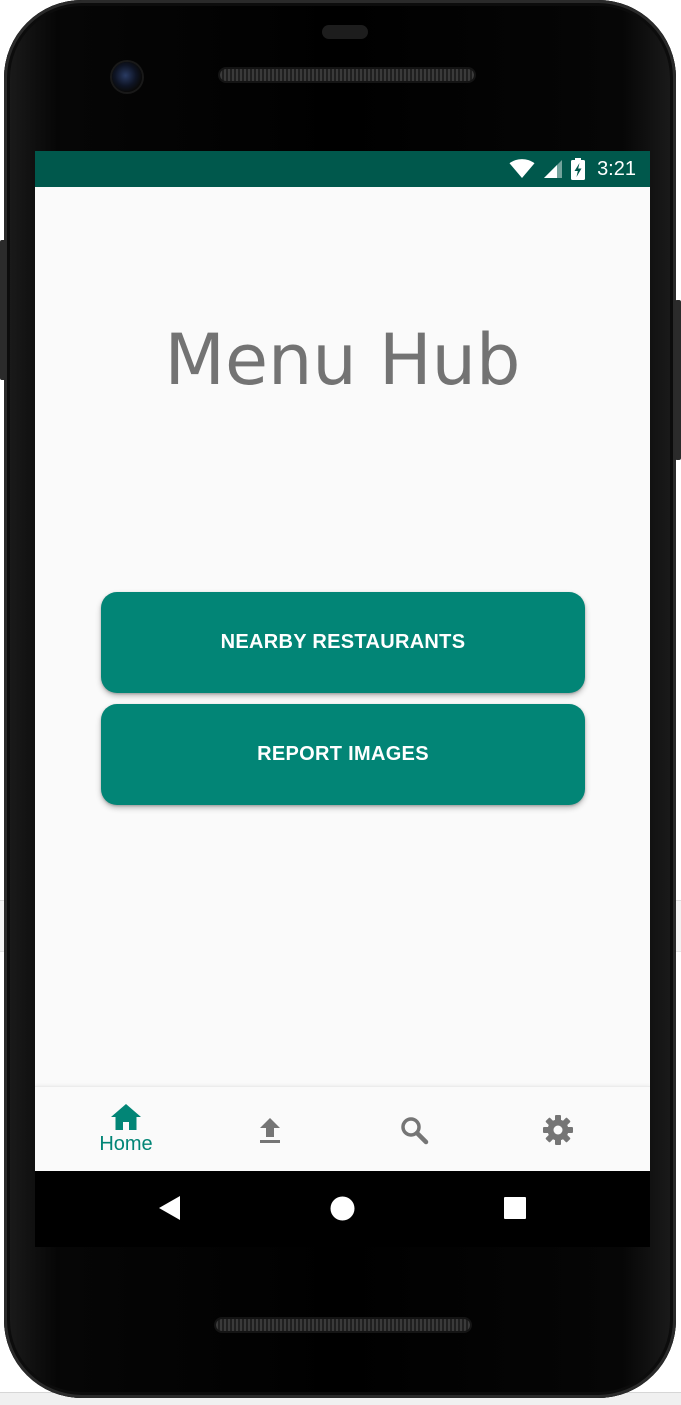 This screenshot has width=681, height=1405. I want to click on top-speaker-grille, so click(347, 75).